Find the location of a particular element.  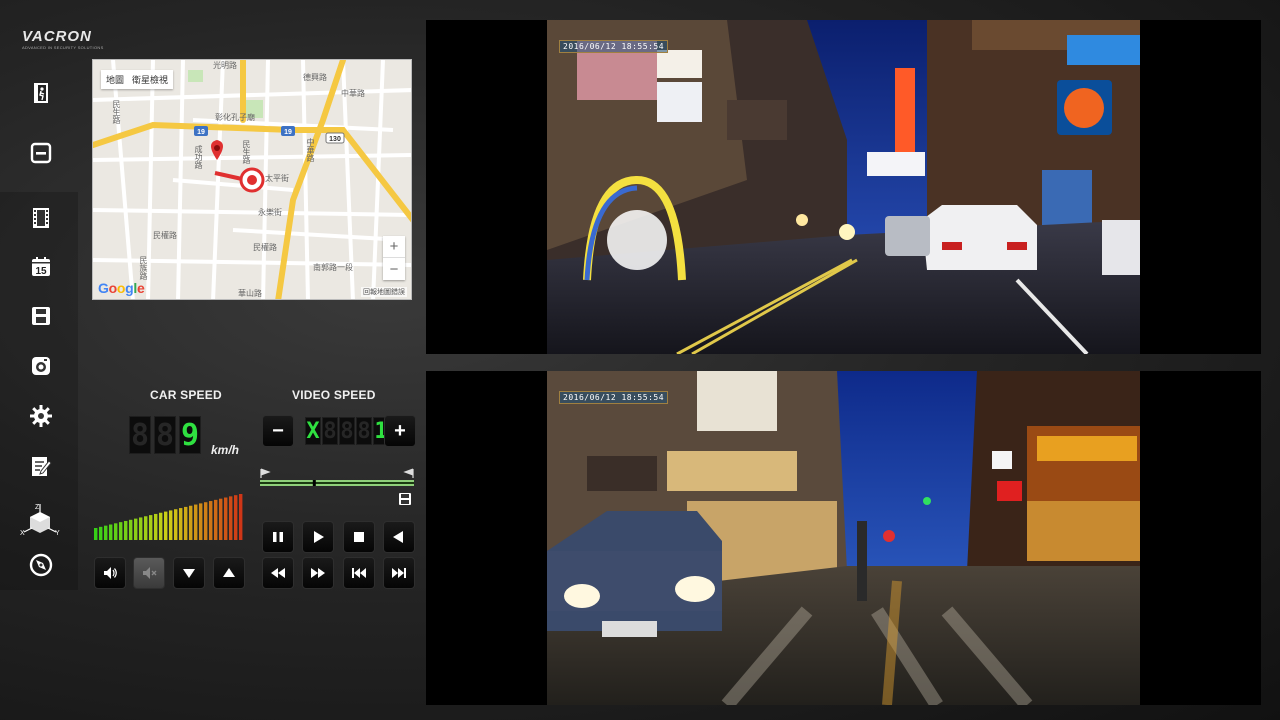

rewind-button is located at coordinates (278, 573).